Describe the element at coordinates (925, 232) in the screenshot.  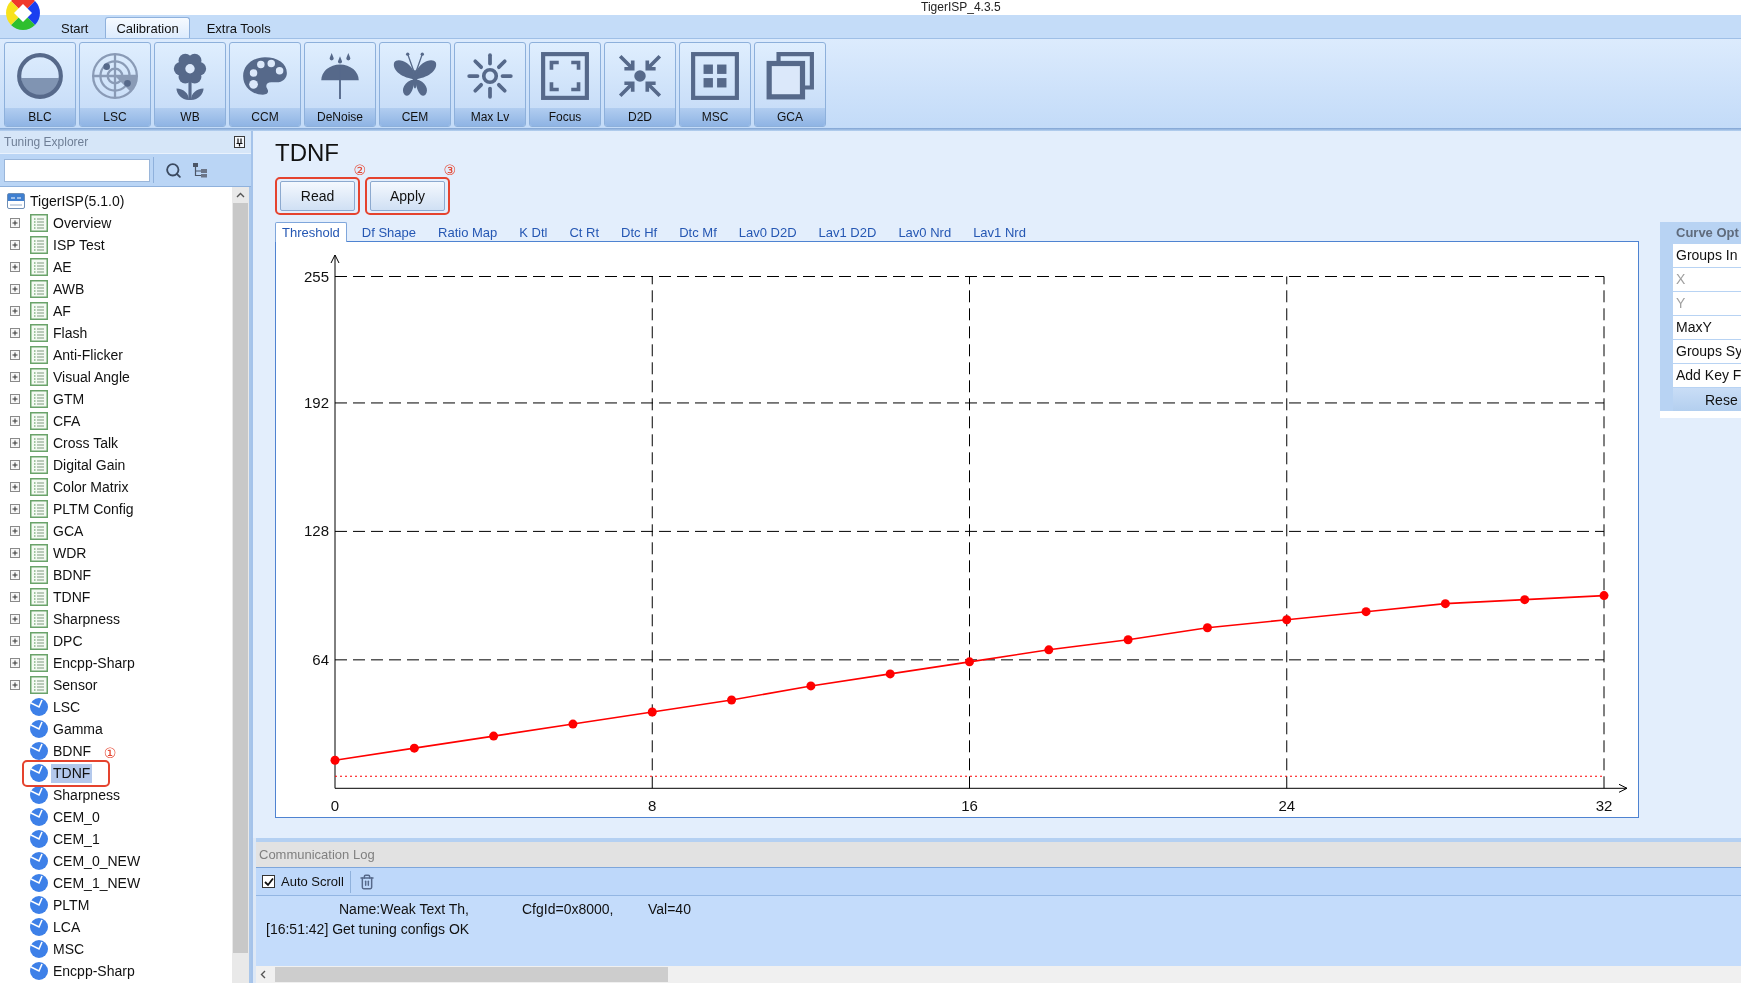
I see `tab: Lav0 Nrd` at that location.